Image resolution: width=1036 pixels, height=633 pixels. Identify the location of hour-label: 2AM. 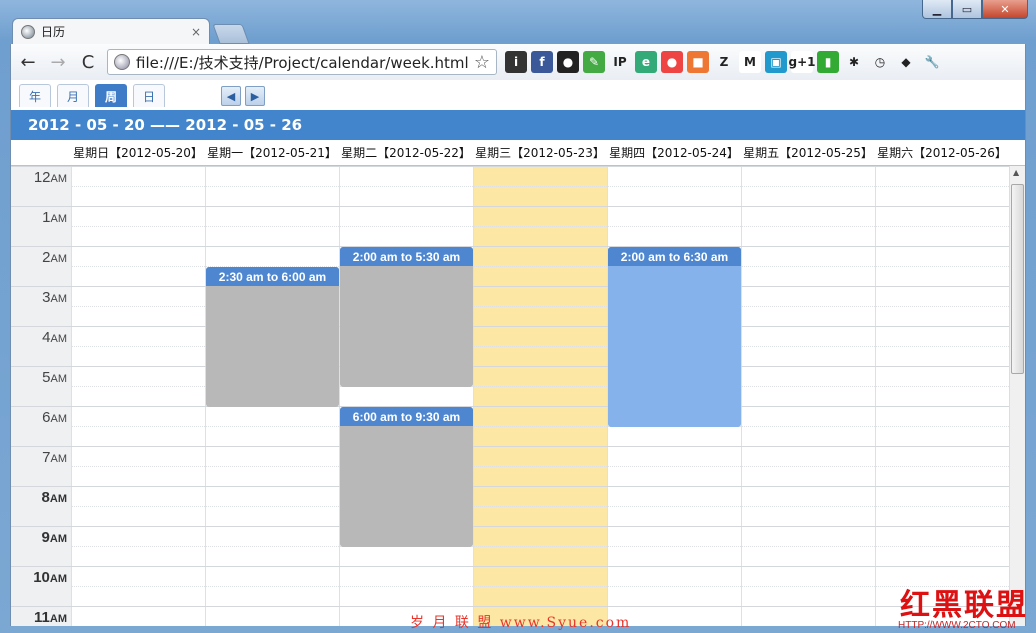
(54, 257).